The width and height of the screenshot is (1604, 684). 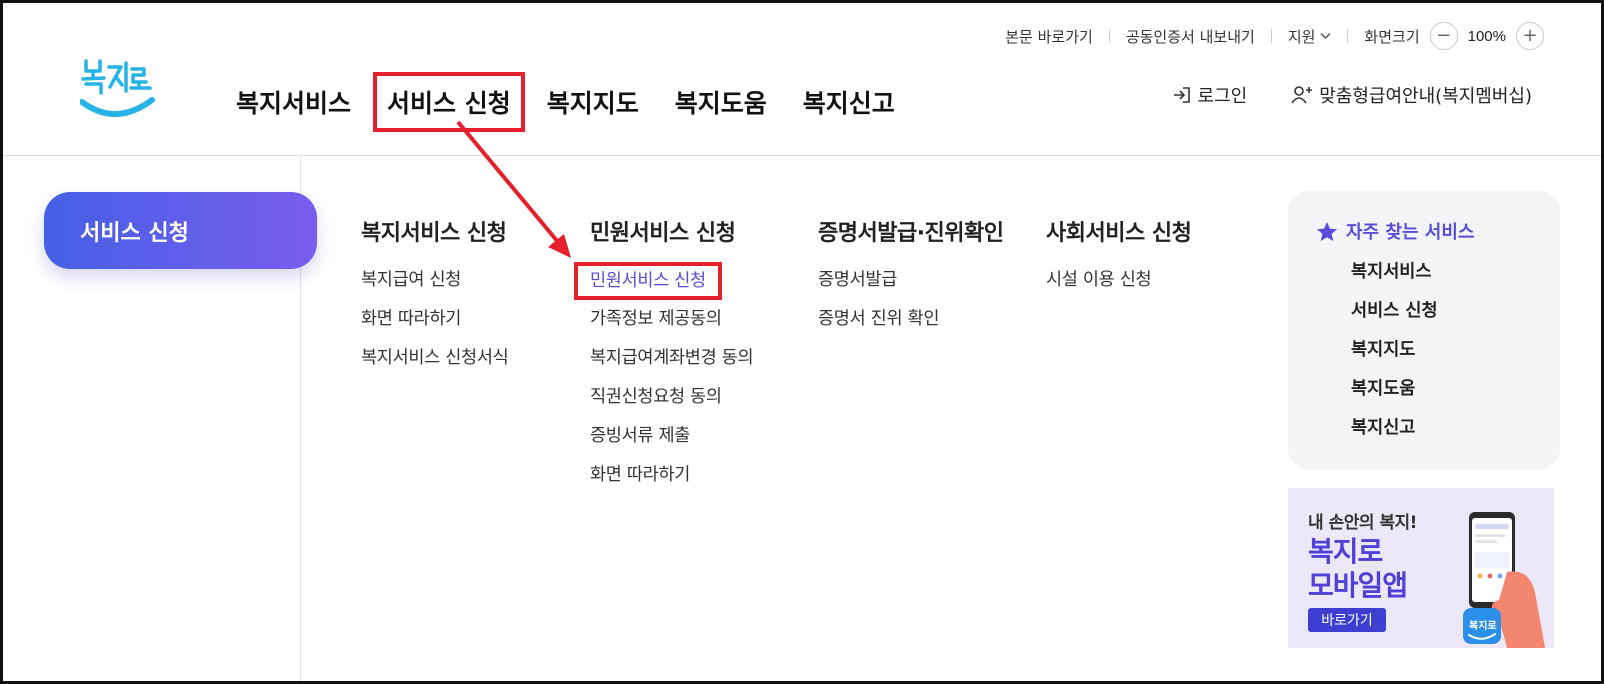 What do you see at coordinates (671, 231) in the screenshot?
I see `menu-column-title: 민원서비스 신청` at bounding box center [671, 231].